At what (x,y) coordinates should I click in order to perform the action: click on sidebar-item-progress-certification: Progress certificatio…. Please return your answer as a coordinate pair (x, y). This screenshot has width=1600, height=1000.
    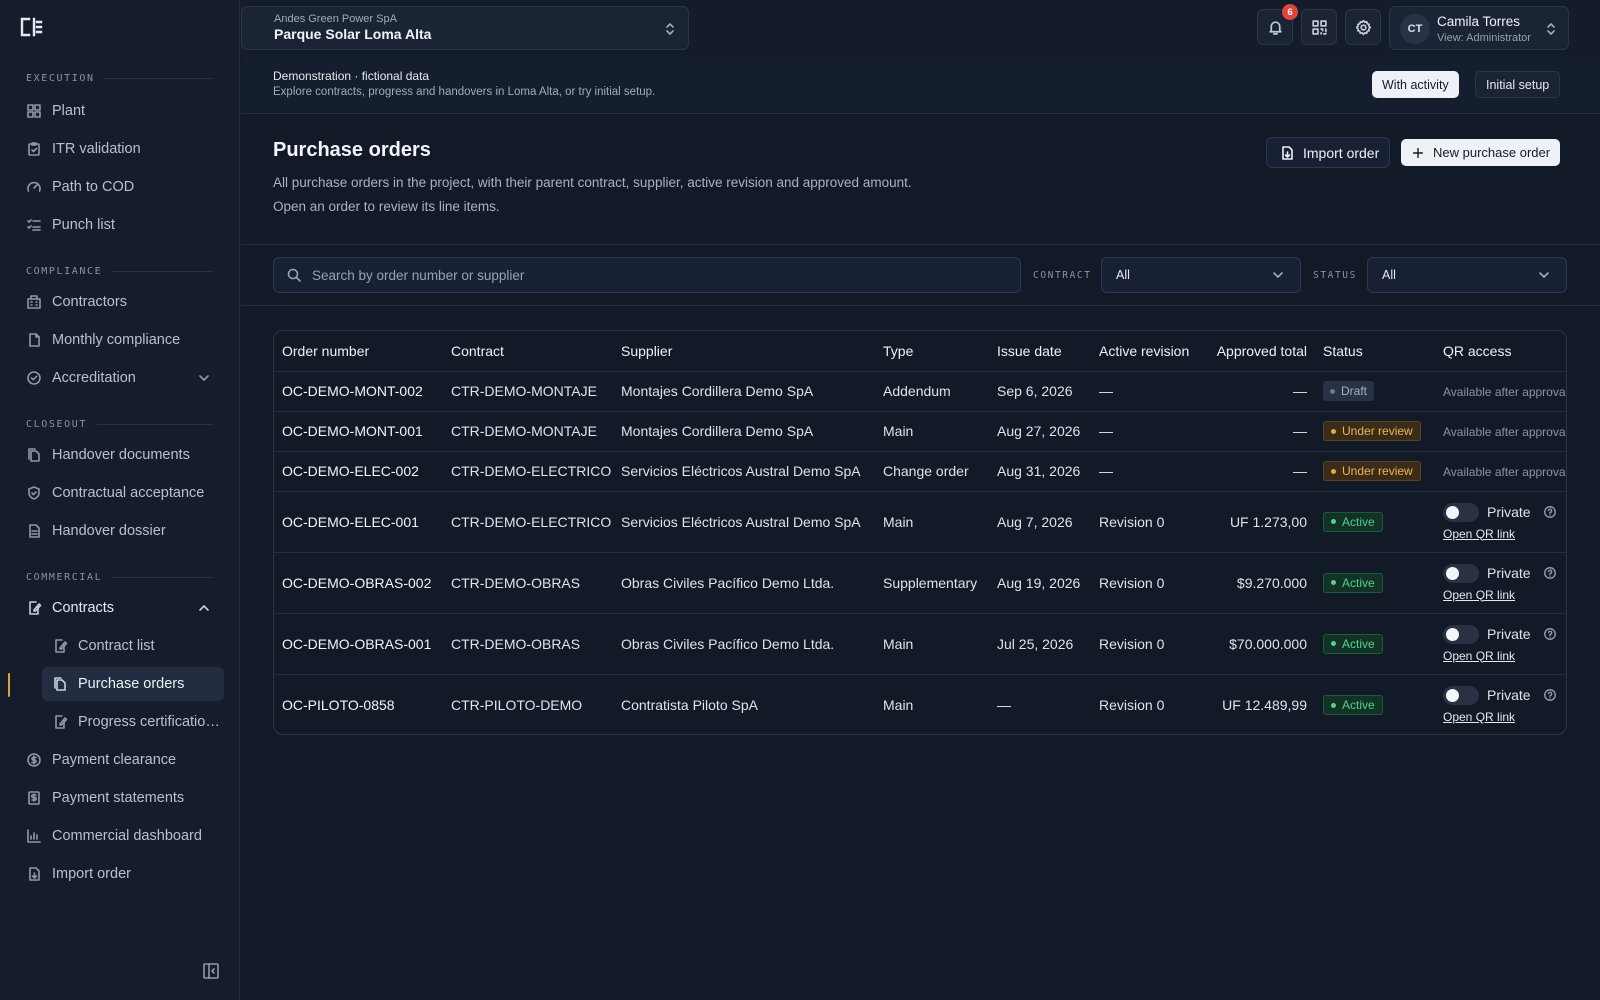
    Looking at the image, I should click on (133, 722).